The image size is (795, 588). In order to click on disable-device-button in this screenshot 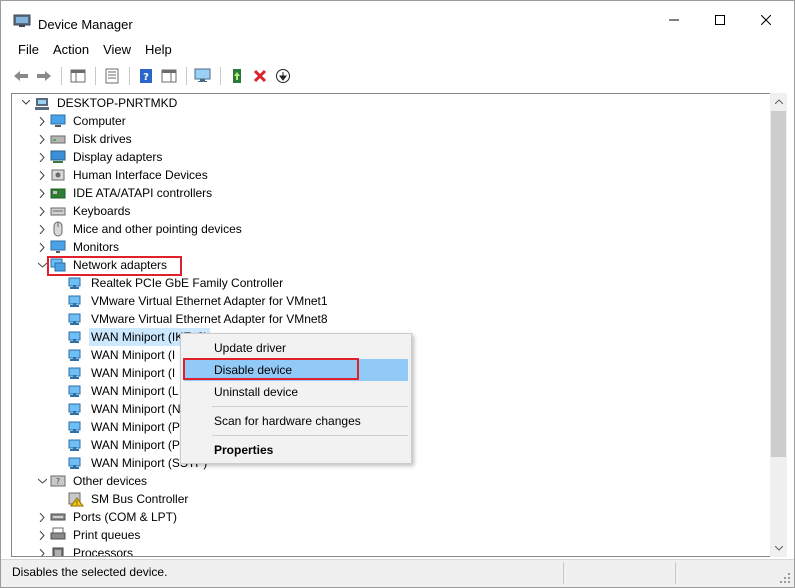, I will do `click(283, 76)`.